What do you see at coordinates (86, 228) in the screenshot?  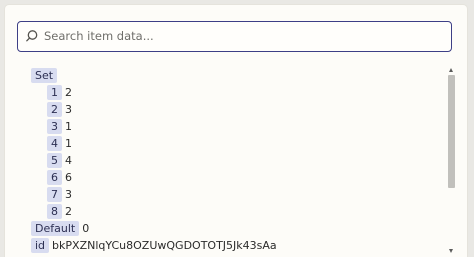 I see `tree-value: 0` at bounding box center [86, 228].